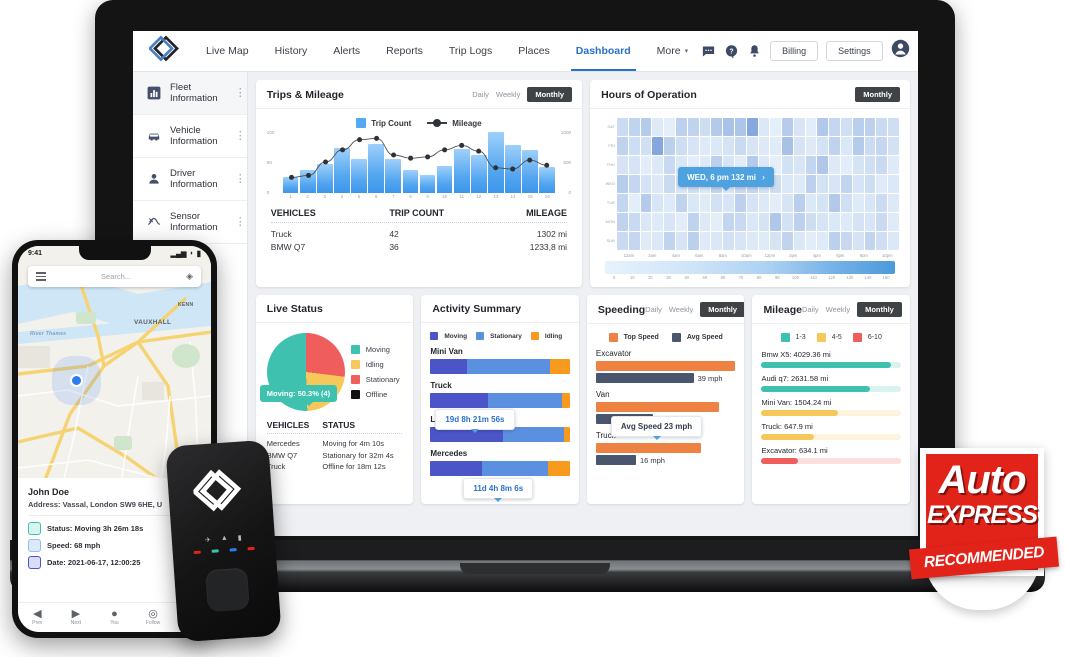 The height and width of the screenshot is (657, 1065). I want to click on nav-trip-logs: Trip Logs, so click(470, 51).